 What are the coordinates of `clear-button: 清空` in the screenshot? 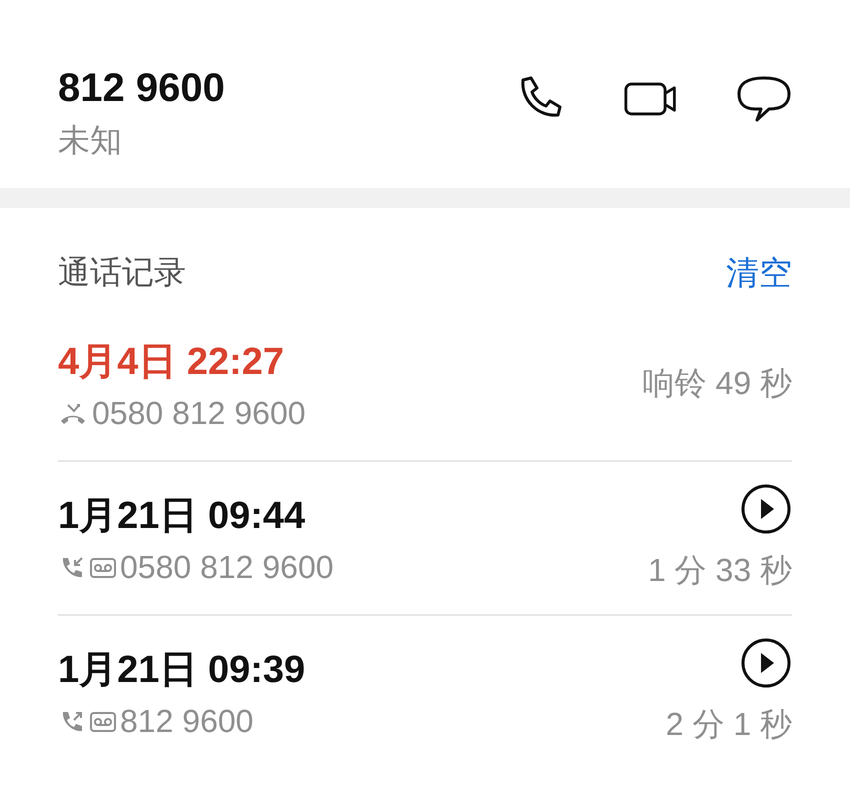 It's located at (759, 273).